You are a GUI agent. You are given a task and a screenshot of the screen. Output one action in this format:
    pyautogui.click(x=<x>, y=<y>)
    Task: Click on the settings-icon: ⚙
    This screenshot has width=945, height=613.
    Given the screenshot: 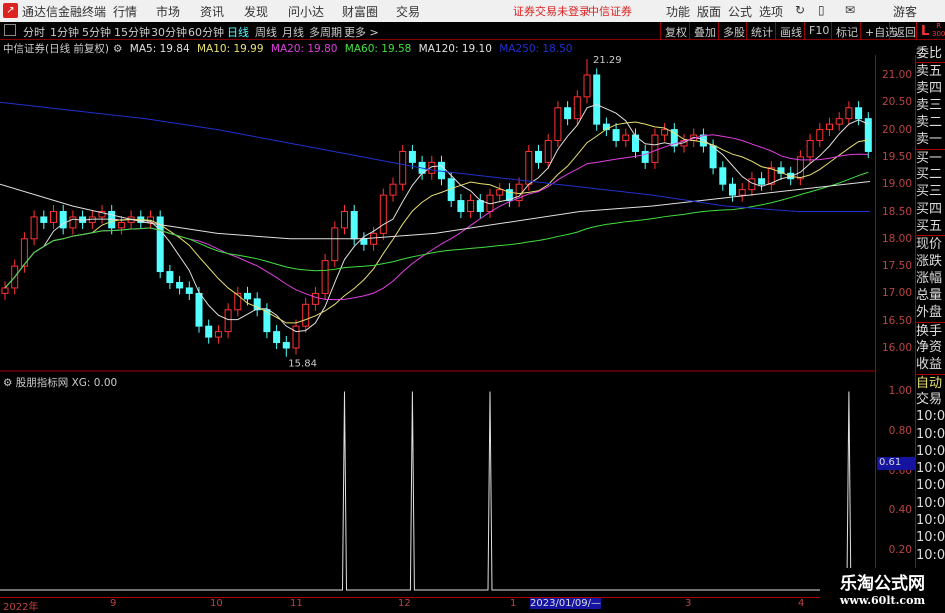 What is the action you would take?
    pyautogui.click(x=9, y=383)
    